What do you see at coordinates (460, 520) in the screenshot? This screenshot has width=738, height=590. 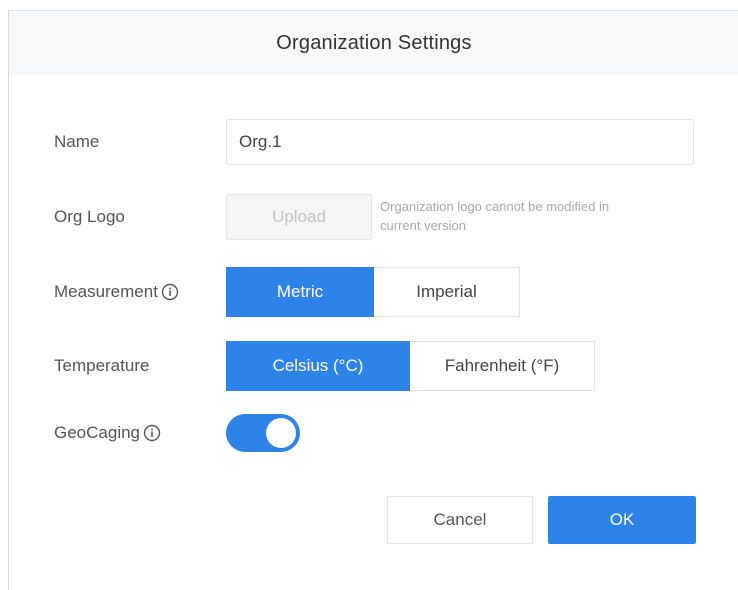 I see `cancel-button: Cancel` at bounding box center [460, 520].